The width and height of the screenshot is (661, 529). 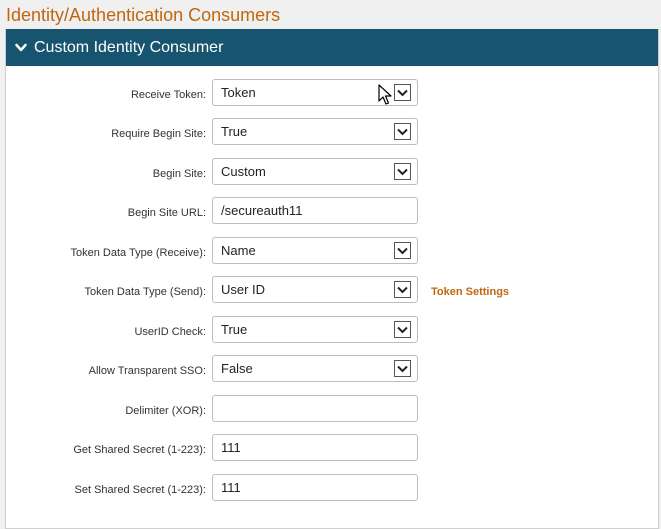 What do you see at coordinates (238, 92) in the screenshot?
I see `select-value: Token` at bounding box center [238, 92].